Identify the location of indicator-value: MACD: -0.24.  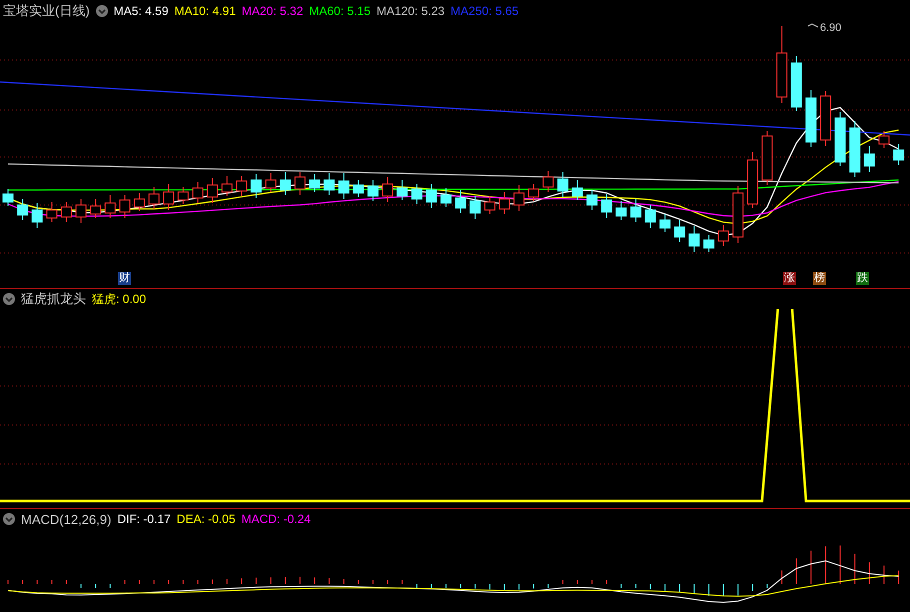
(276, 519).